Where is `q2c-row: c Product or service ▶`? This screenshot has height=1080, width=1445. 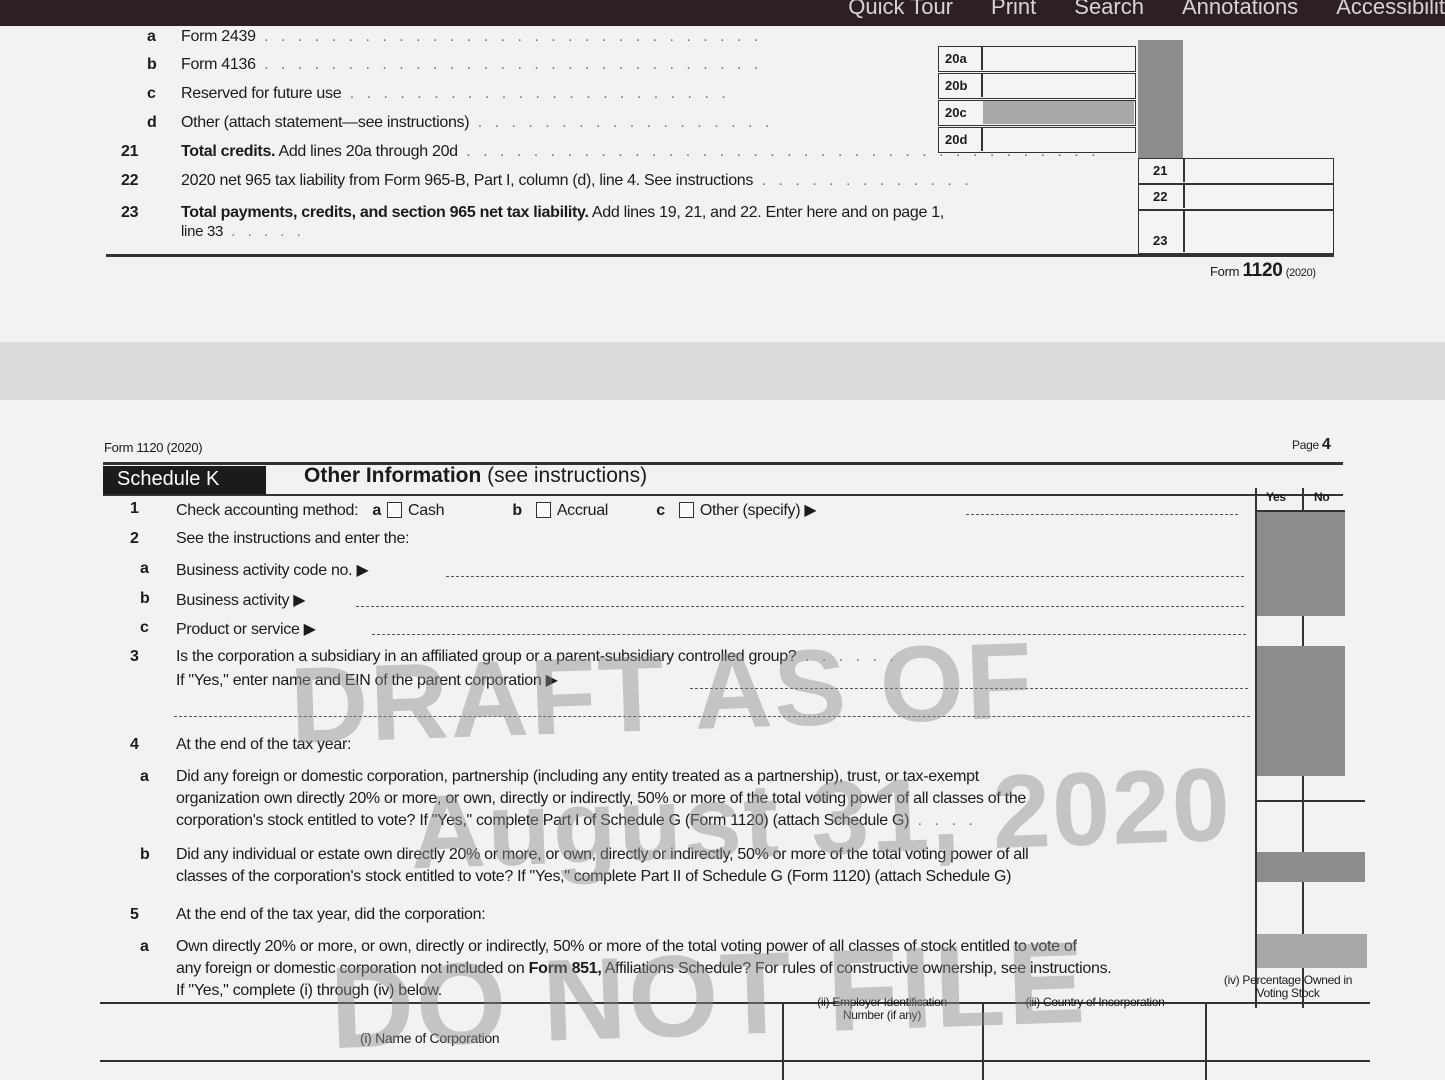 q2c-row: c Product or service ▶ is located at coordinates (228, 628).